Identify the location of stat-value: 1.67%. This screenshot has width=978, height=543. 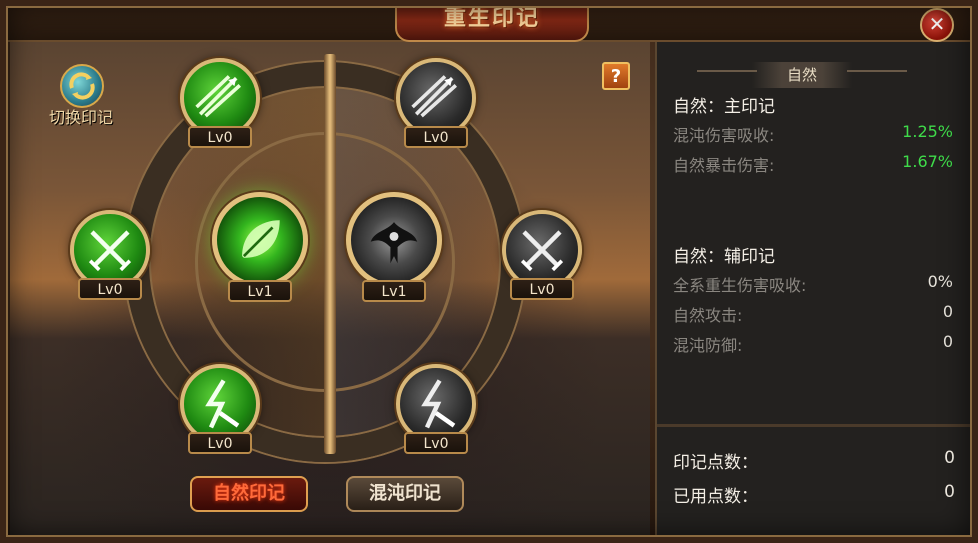
(927, 161).